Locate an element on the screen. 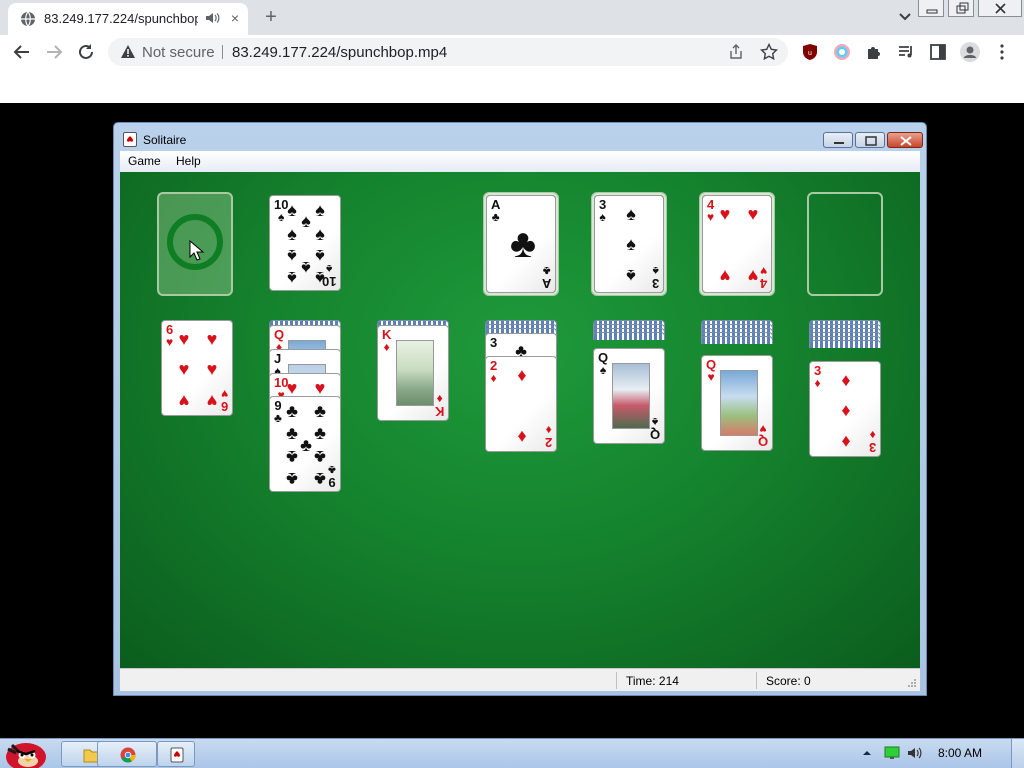 The width and height of the screenshot is (1024, 768). sol-maximize-button is located at coordinates (870, 140).